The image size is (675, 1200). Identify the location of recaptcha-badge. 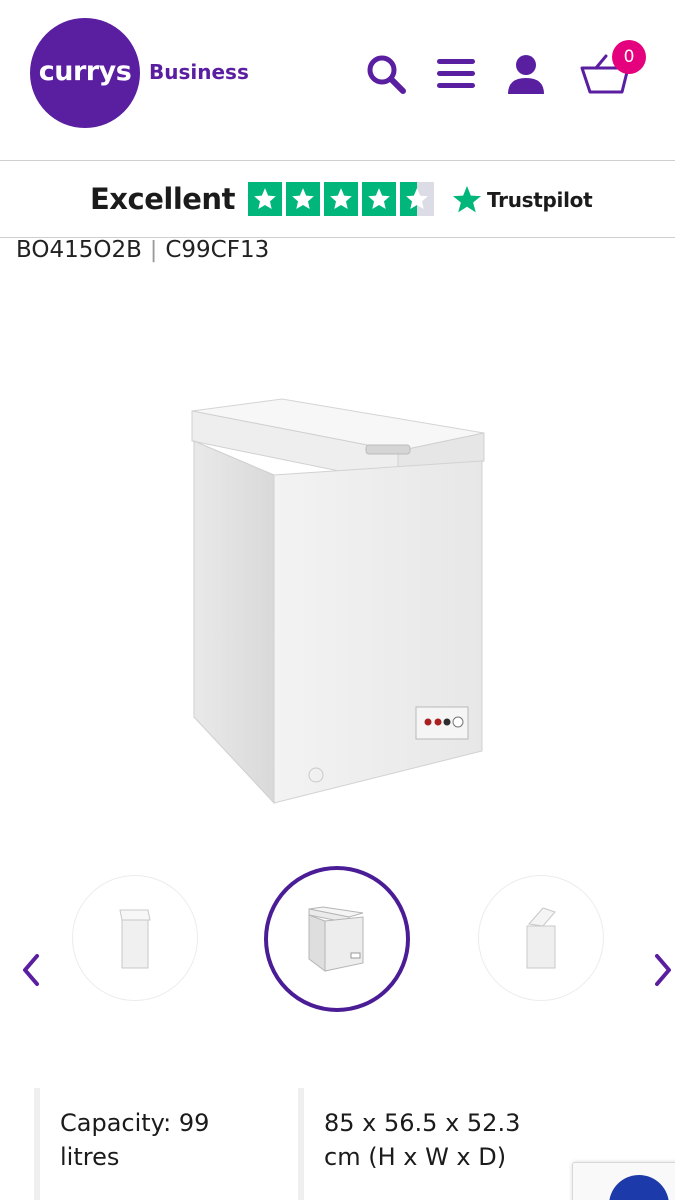
(623, 1181).